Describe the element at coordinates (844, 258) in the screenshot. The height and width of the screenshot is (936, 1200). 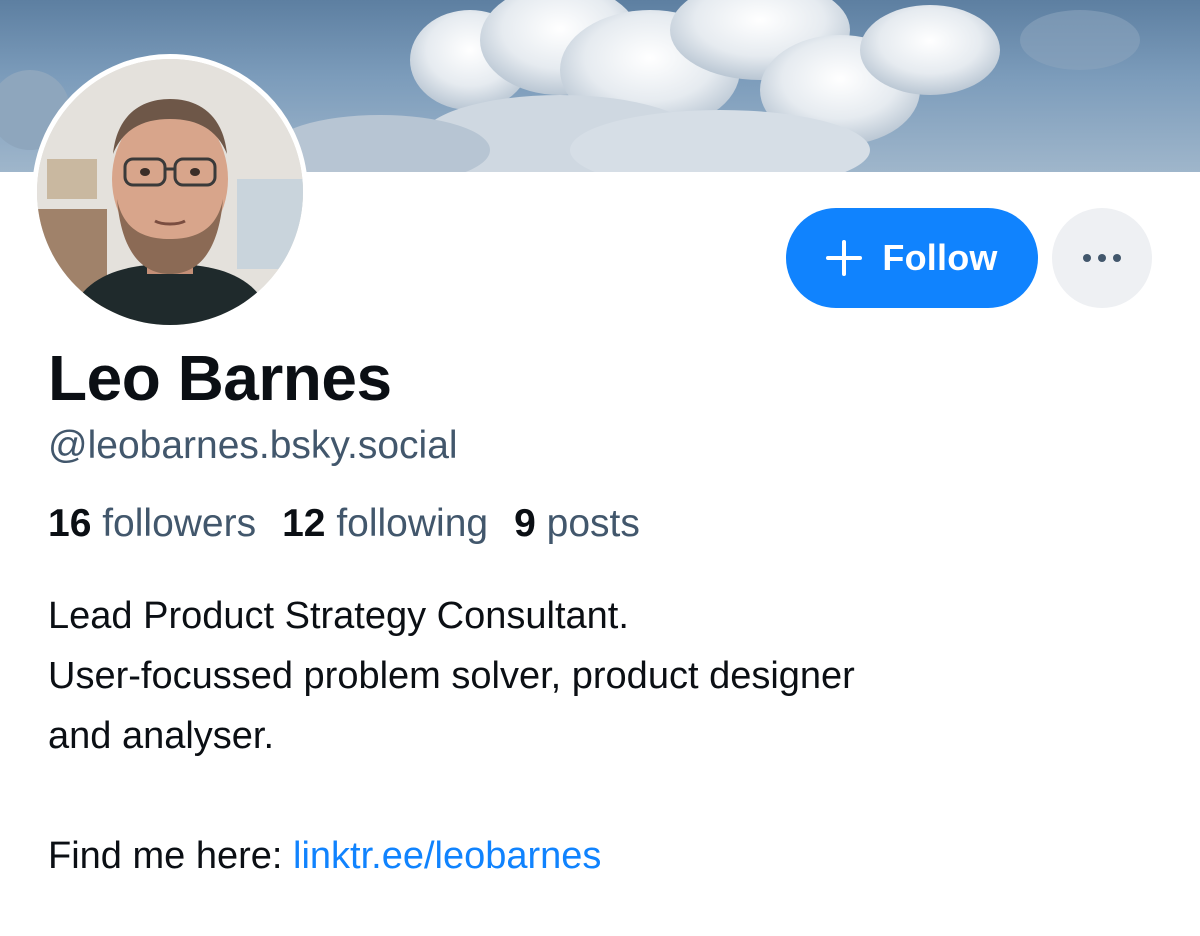
I see `plus-icon` at that location.